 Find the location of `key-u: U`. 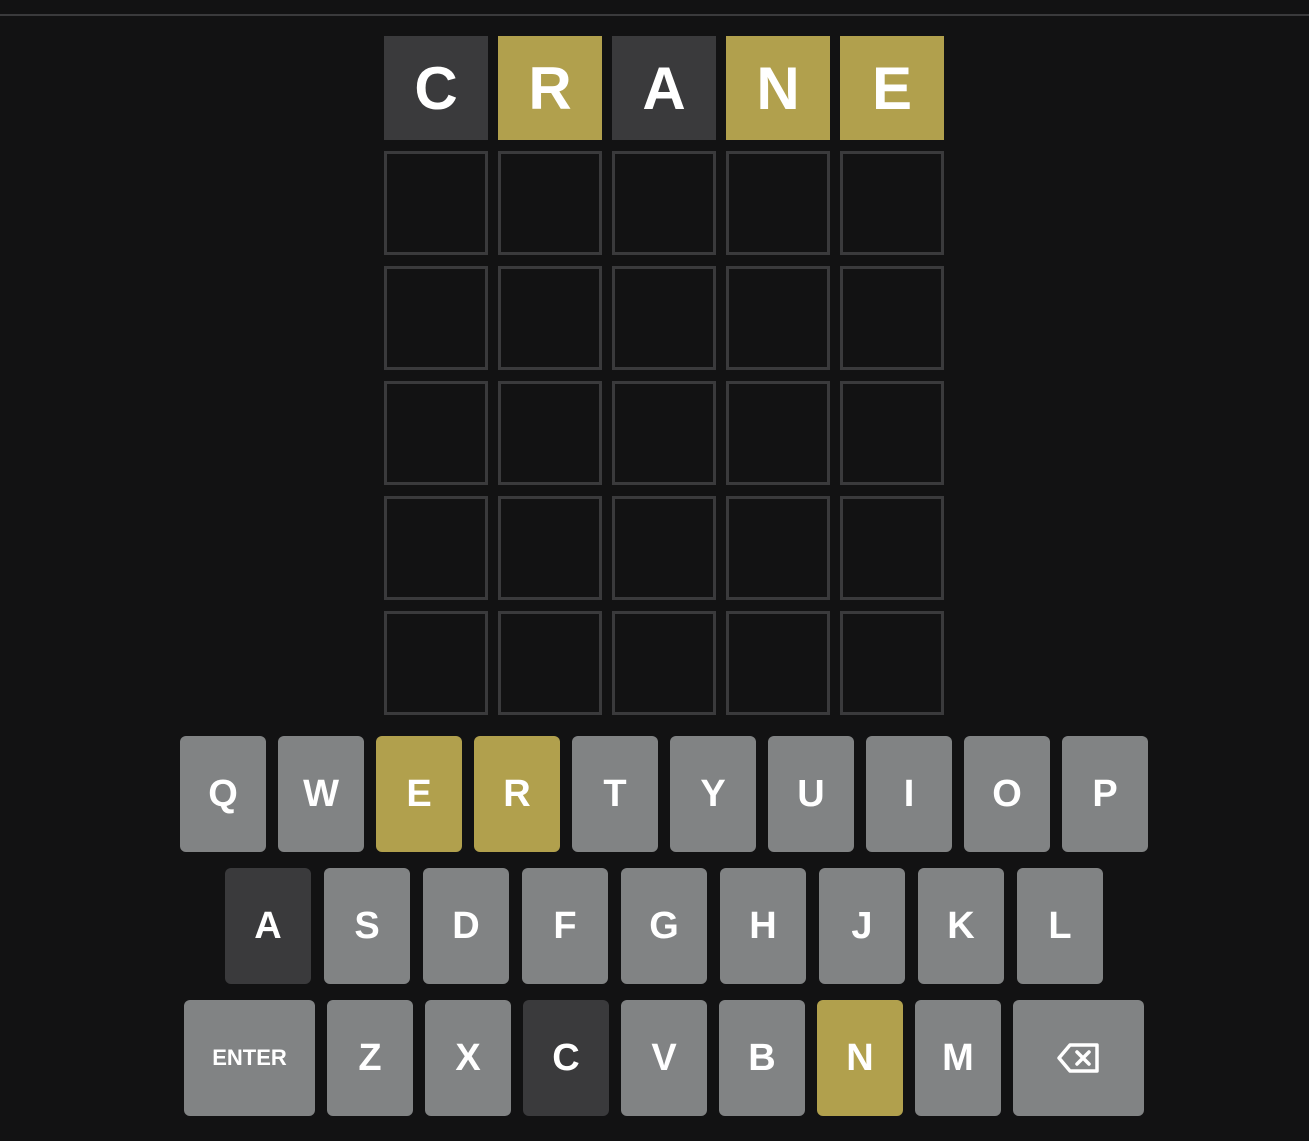

key-u: U is located at coordinates (811, 794).